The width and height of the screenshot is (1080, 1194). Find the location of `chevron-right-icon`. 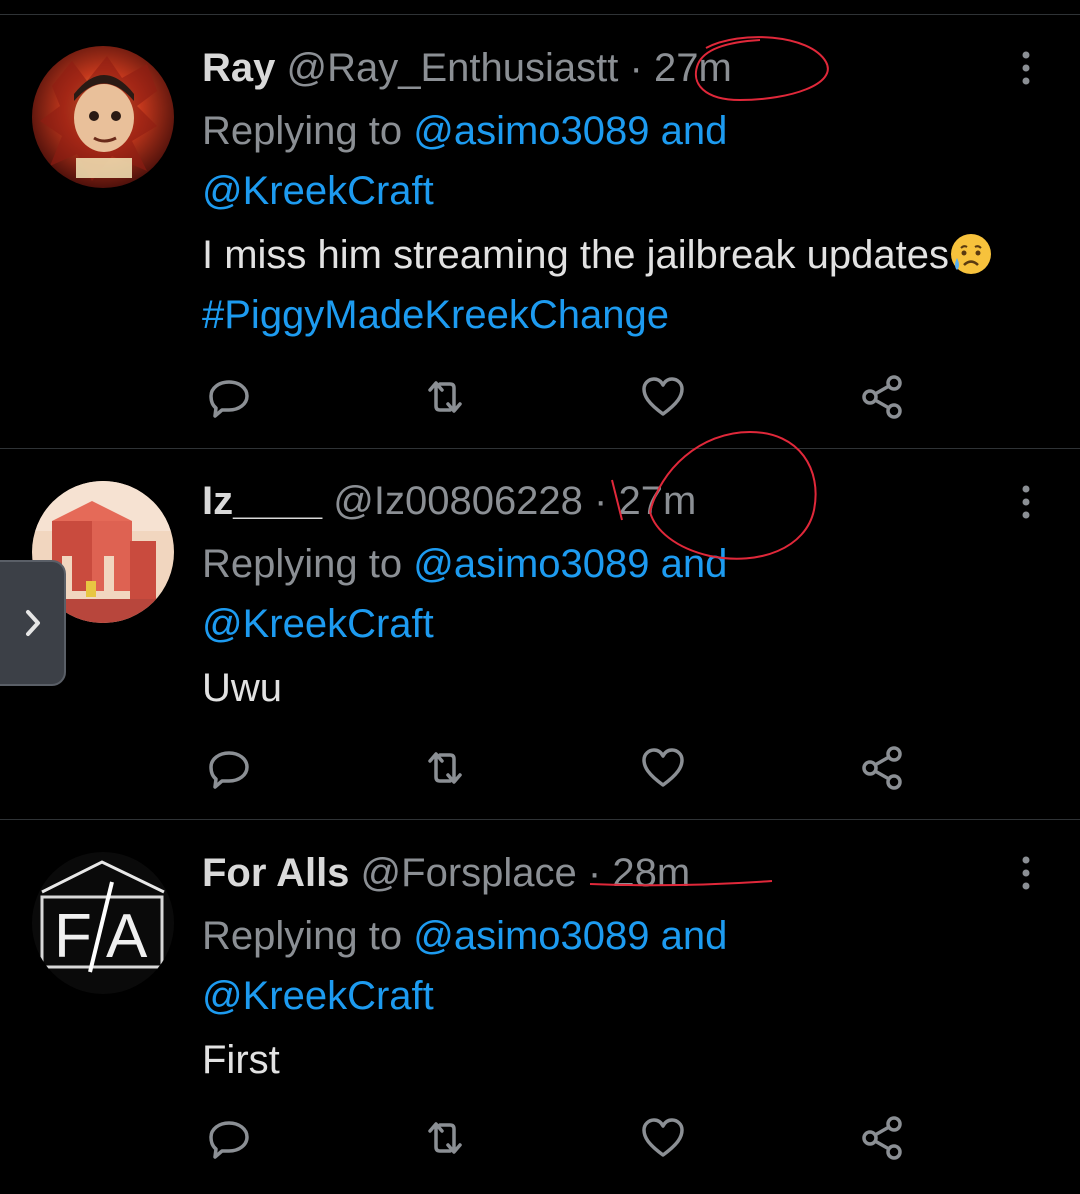

chevron-right-icon is located at coordinates (33, 623).